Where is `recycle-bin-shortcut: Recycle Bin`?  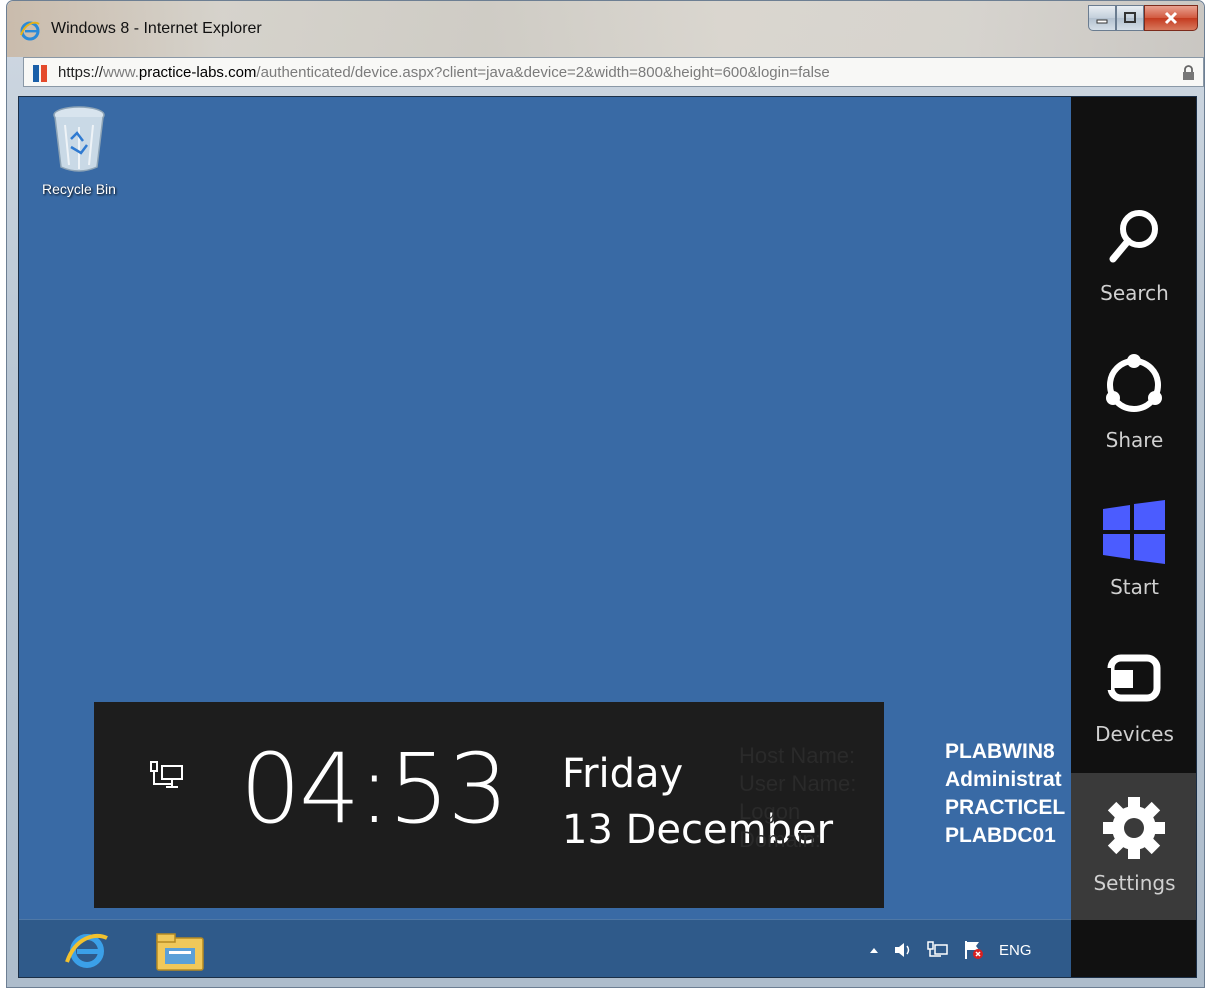 recycle-bin-shortcut: Recycle Bin is located at coordinates (79, 151).